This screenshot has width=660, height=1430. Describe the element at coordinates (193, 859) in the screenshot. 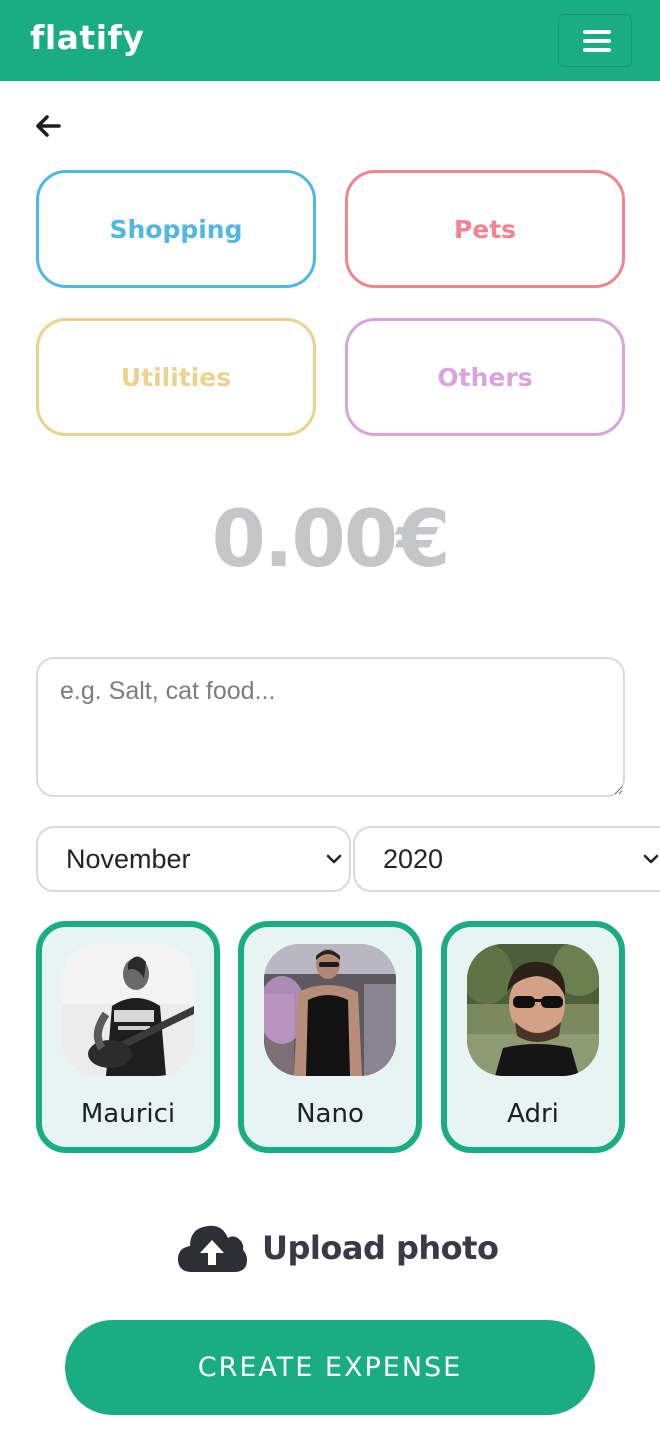

I see `month-select: November` at that location.